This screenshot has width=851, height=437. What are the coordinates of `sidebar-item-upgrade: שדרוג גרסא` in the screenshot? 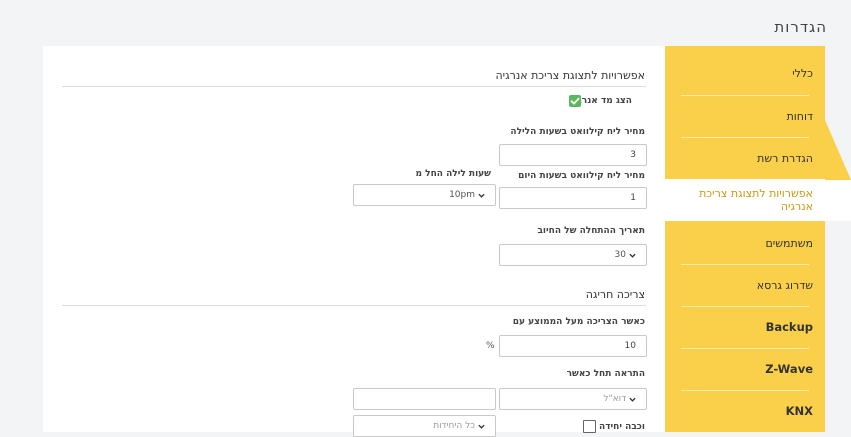 It's located at (739, 285).